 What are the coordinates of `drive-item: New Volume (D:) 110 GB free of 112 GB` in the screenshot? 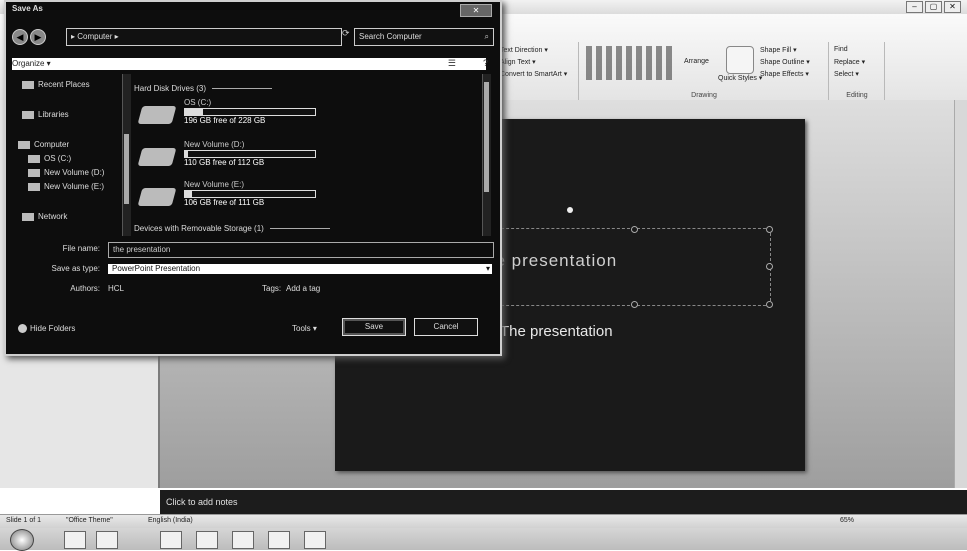 It's located at (288, 160).